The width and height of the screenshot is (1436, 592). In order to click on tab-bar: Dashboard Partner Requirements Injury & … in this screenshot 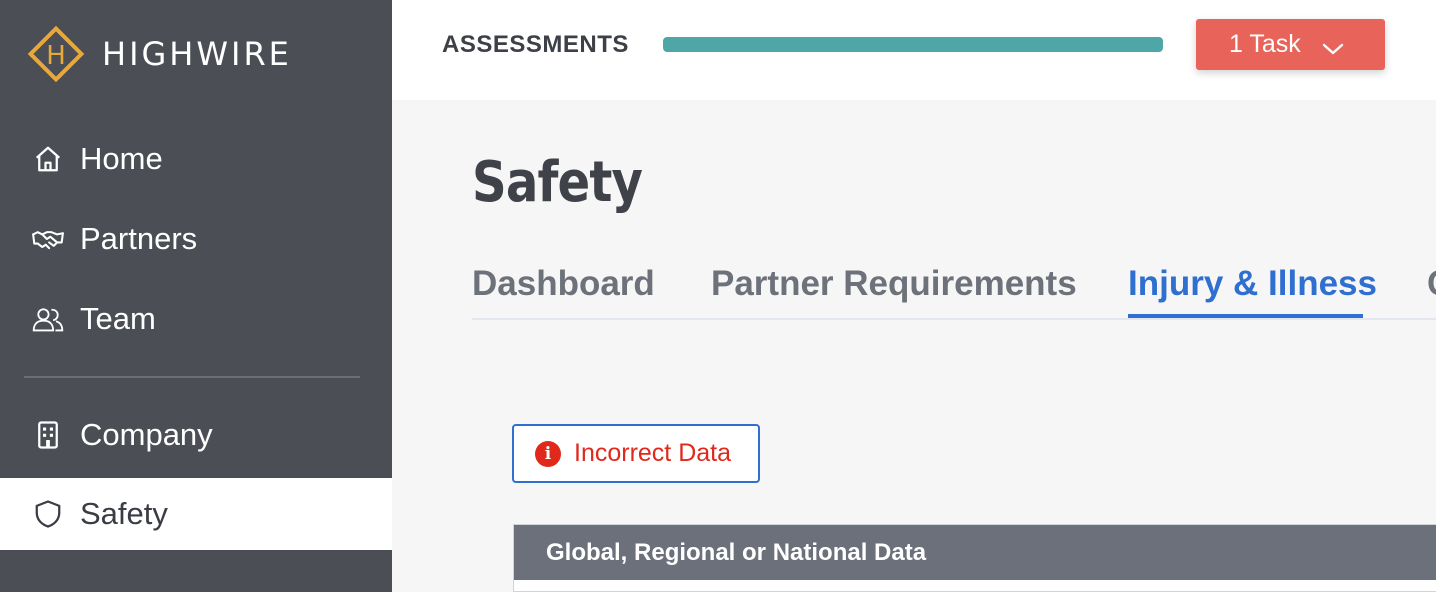, I will do `click(954, 291)`.